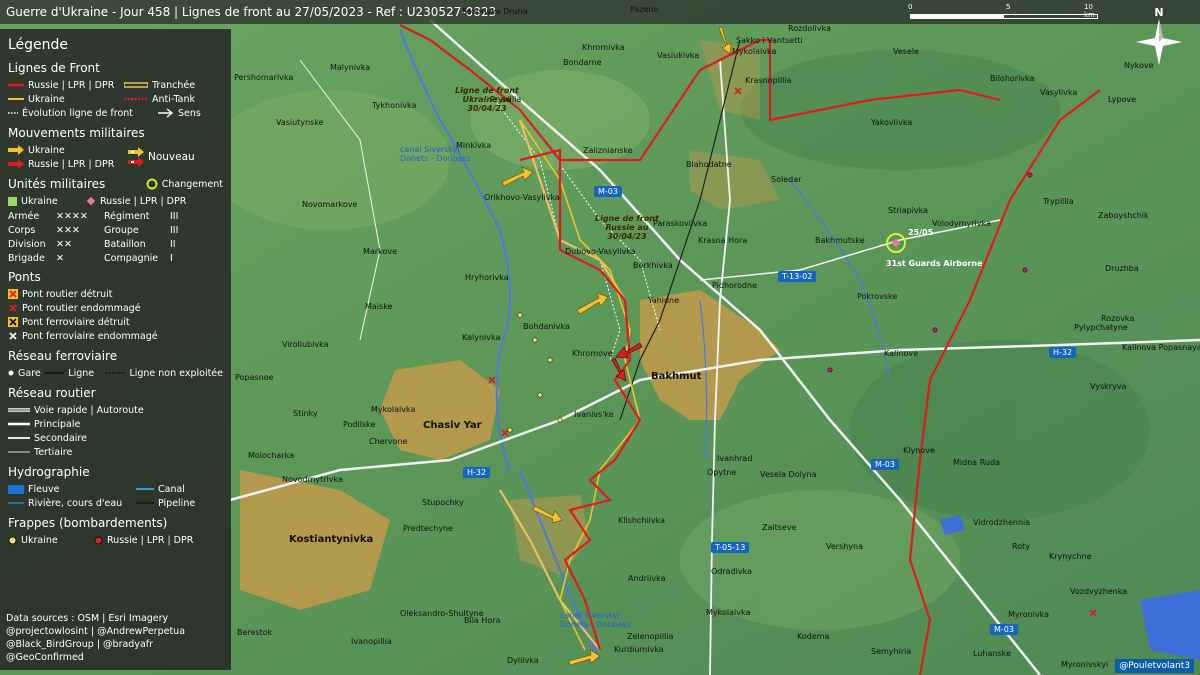 This screenshot has height=675, width=1200. Describe the element at coordinates (174, 230) in the screenshot. I see `unit-table-cell: III` at that location.